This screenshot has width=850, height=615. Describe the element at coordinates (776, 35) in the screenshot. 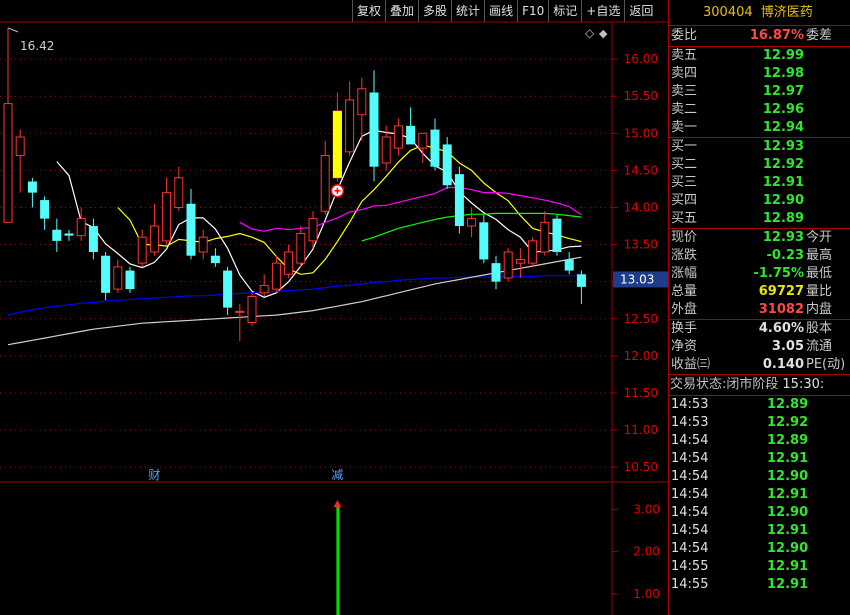

I see `weibi-value: 16.87%` at that location.